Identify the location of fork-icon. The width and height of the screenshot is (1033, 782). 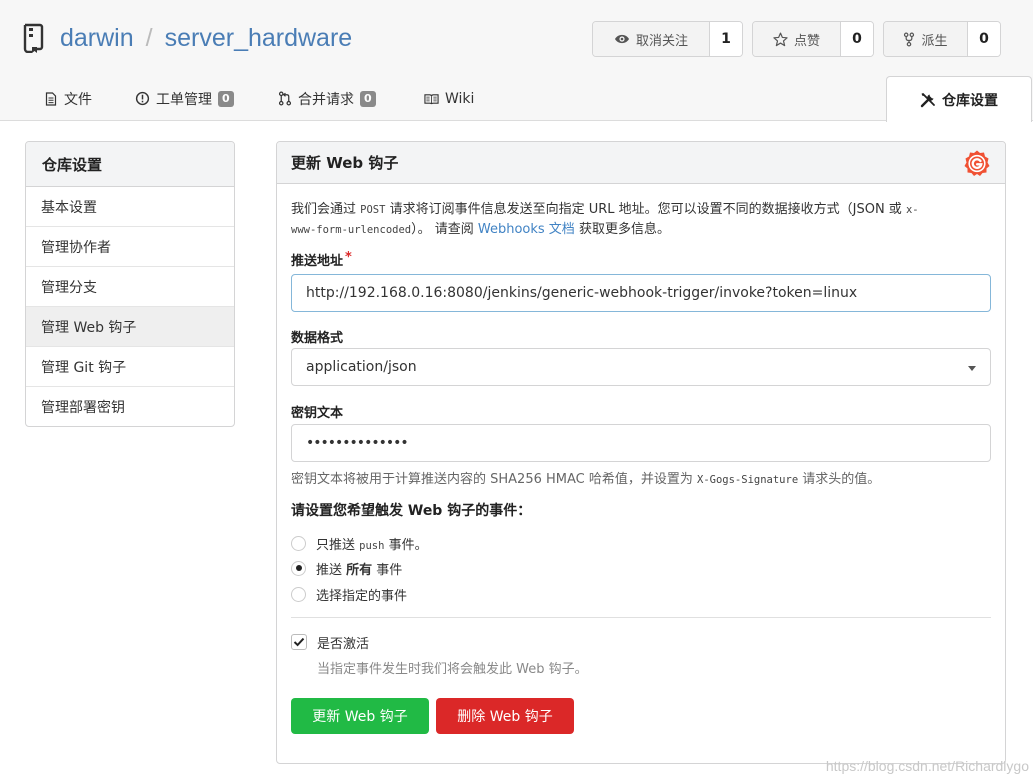
(909, 39).